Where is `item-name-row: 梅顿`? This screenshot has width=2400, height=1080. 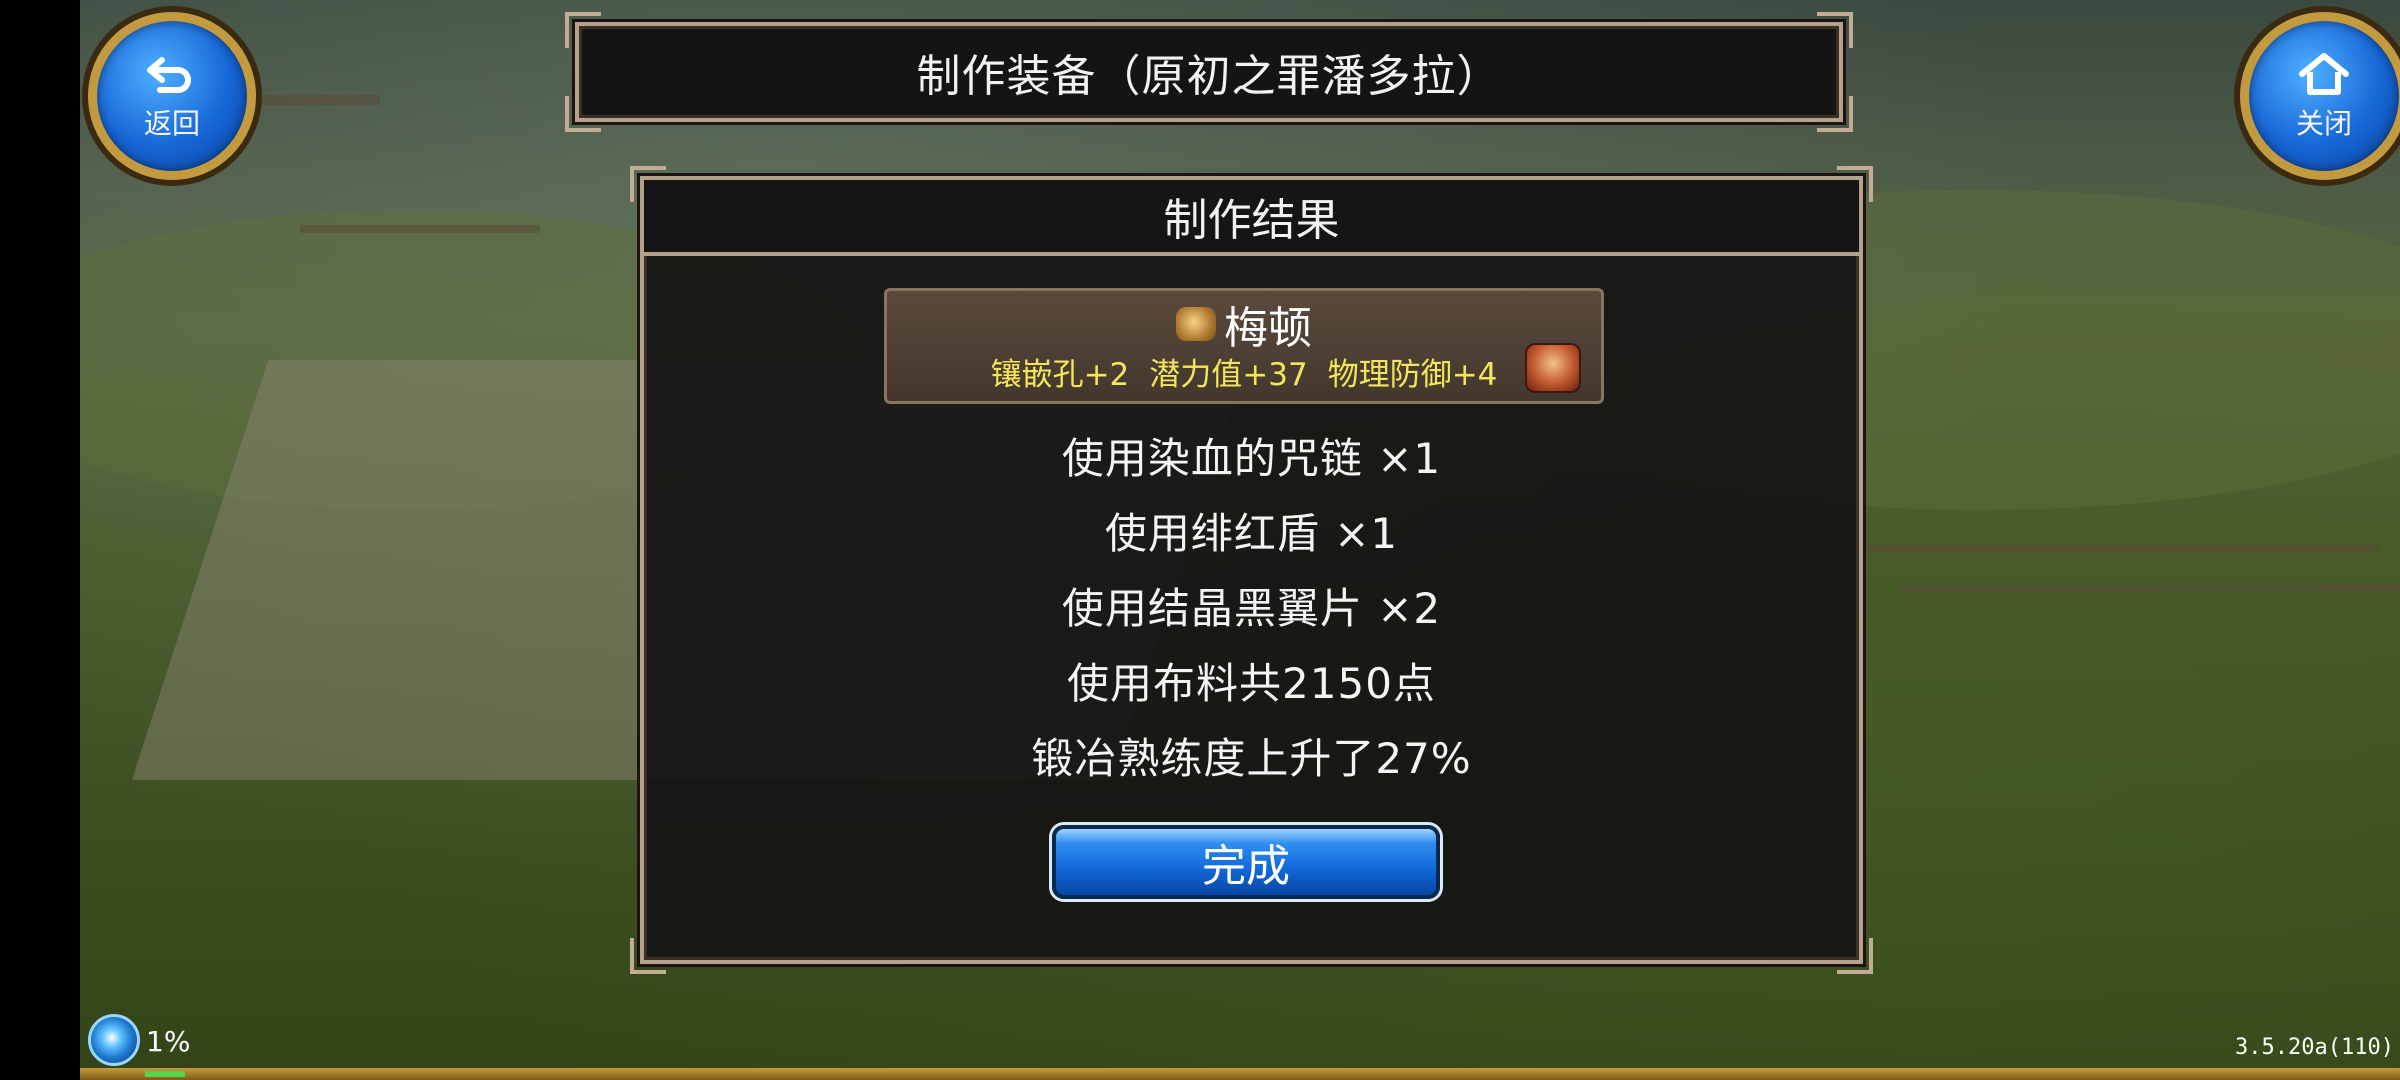
item-name-row: 梅顿 is located at coordinates (1244, 325).